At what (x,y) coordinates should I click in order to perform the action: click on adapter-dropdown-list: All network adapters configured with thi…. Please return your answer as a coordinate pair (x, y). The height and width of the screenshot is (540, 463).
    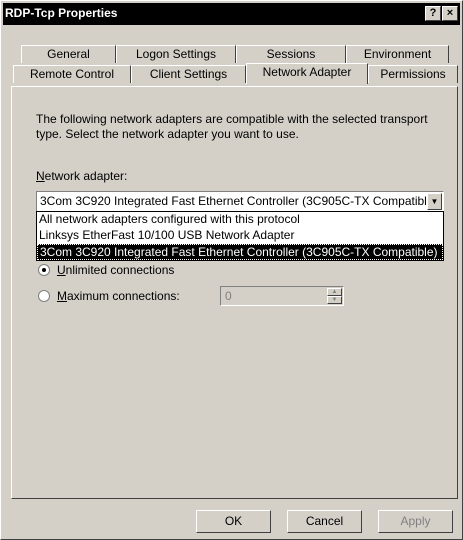
    Looking at the image, I should click on (240, 236).